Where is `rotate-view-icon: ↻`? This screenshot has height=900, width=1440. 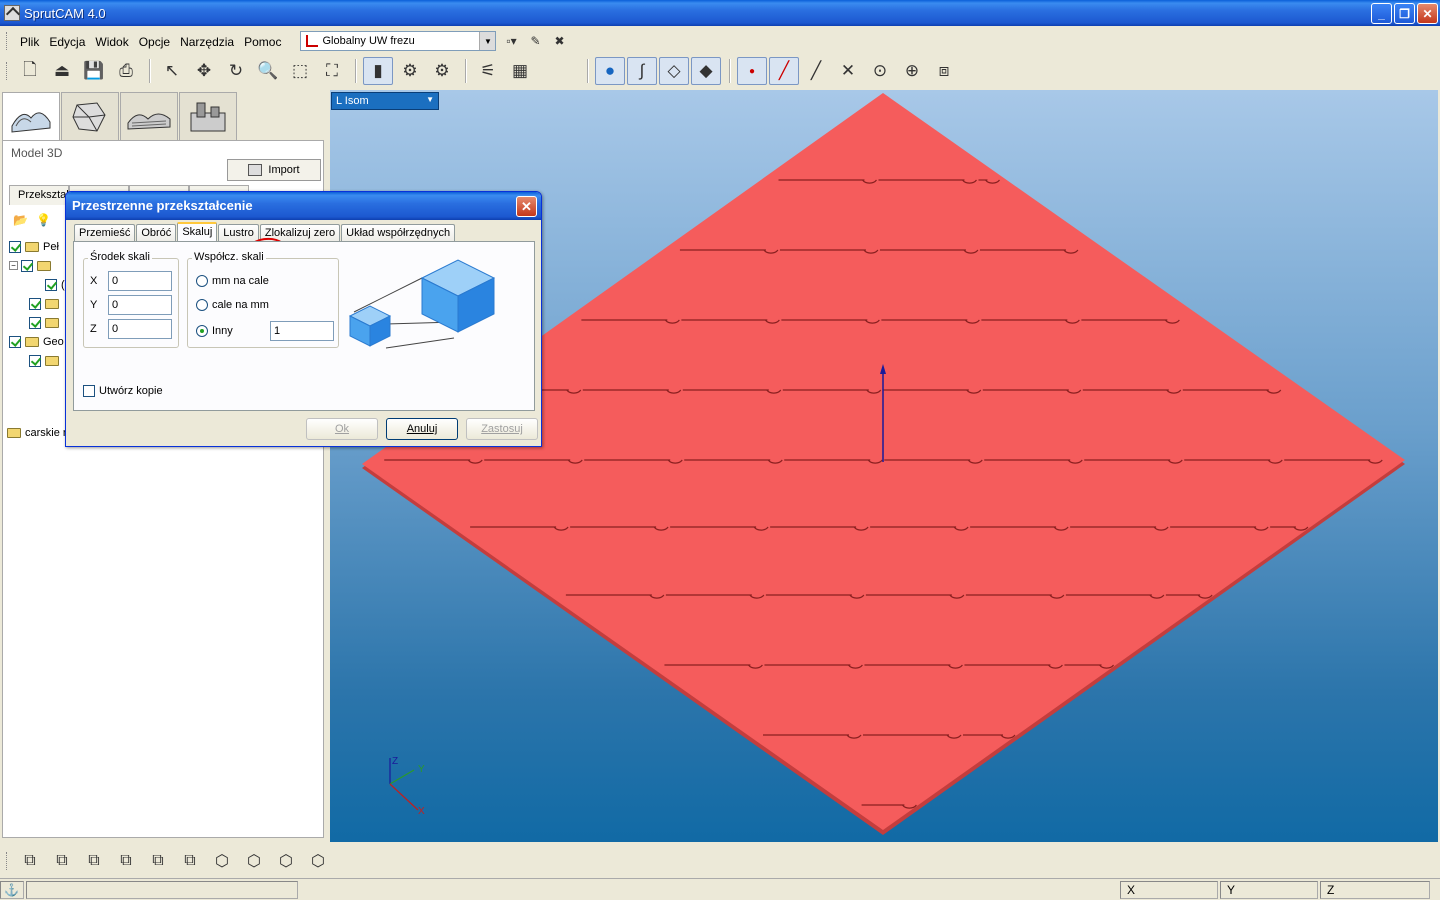 rotate-view-icon: ↻ is located at coordinates (236, 71).